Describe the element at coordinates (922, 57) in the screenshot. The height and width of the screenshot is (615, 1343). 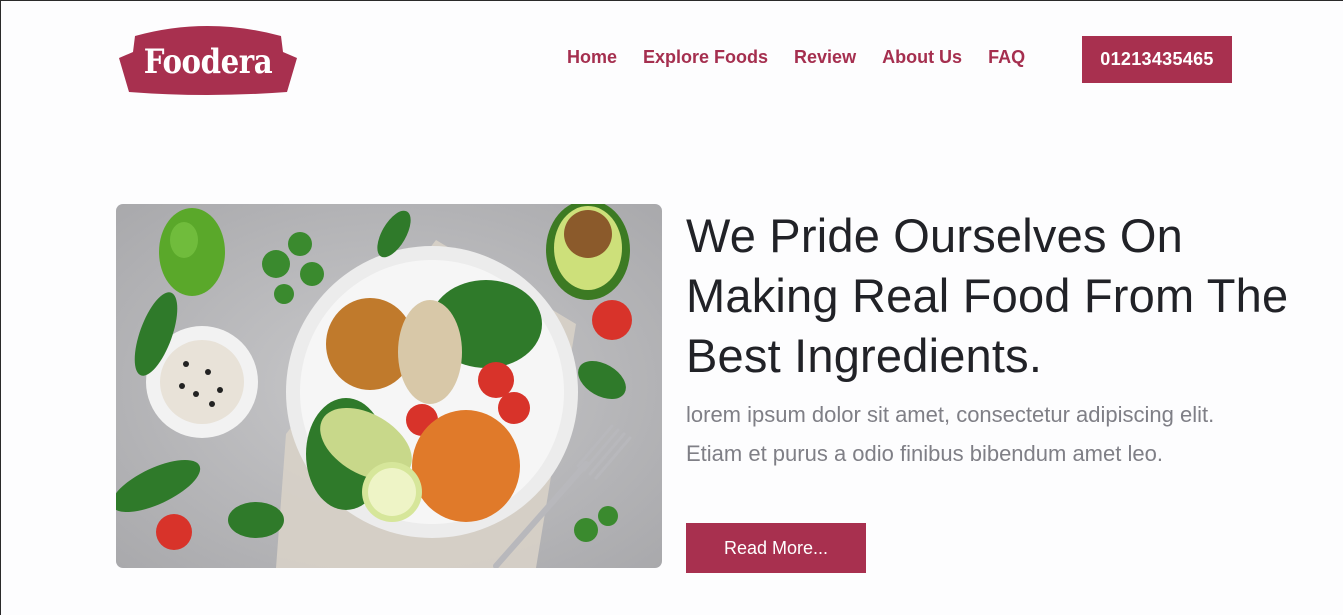
I see `nav-about-us: About Us` at that location.